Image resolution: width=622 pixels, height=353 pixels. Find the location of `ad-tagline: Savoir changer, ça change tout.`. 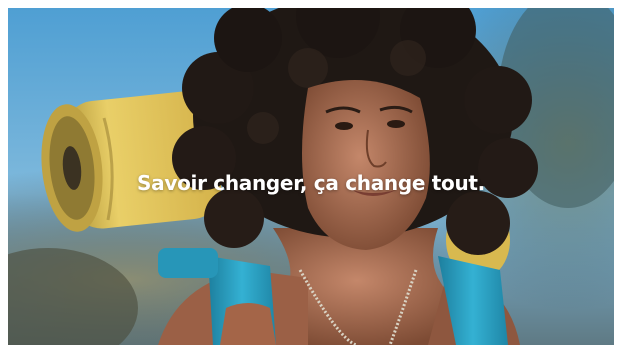

ad-tagline: Savoir changer, ça change tout. is located at coordinates (311, 183).